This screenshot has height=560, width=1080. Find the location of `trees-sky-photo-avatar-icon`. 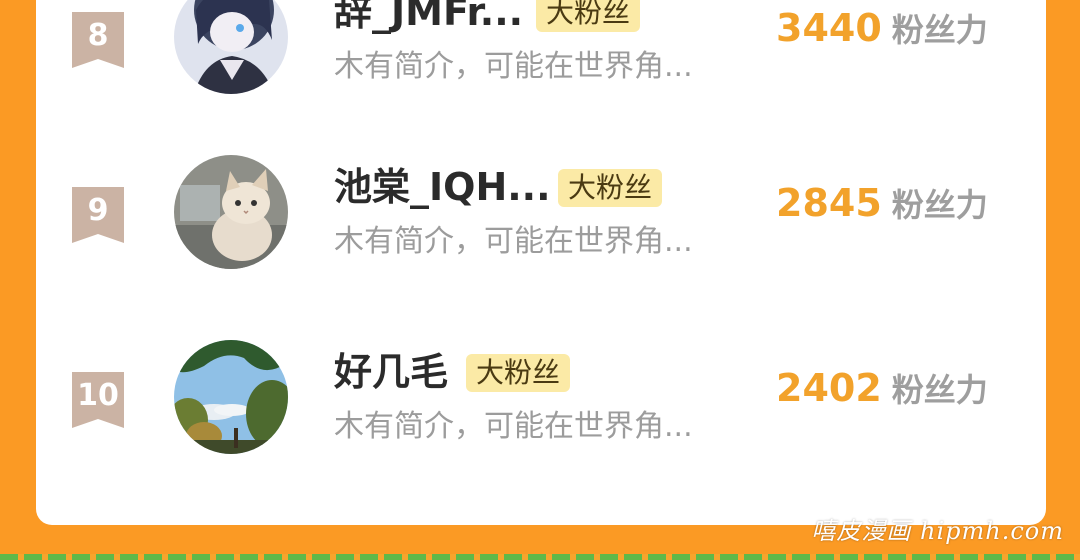

trees-sky-photo-avatar-icon is located at coordinates (231, 397).